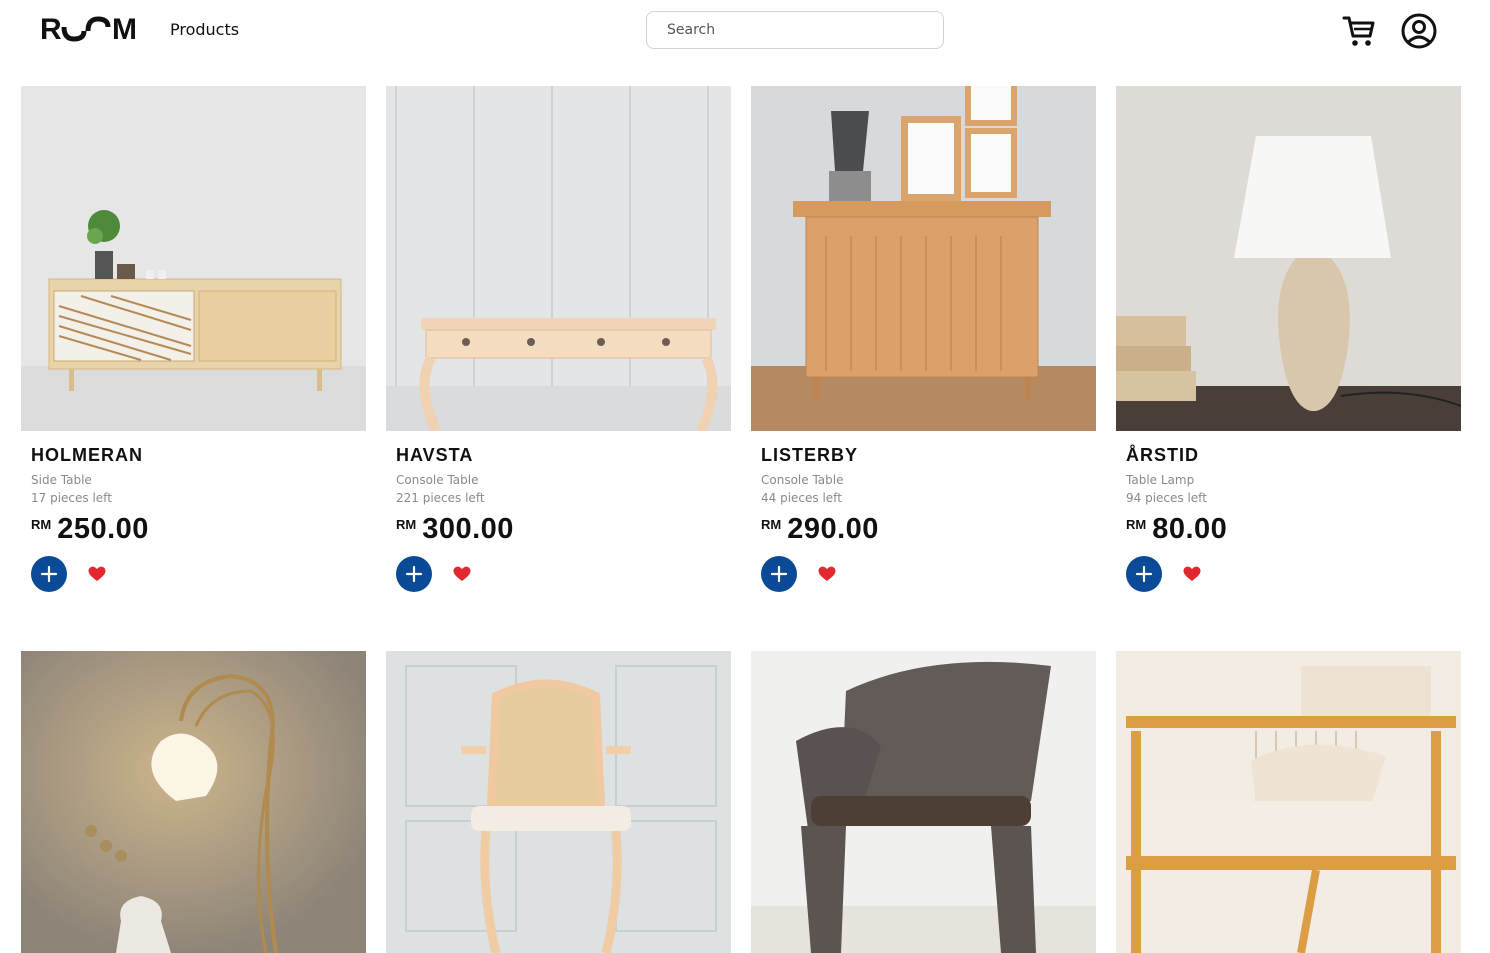 The height and width of the screenshot is (953, 1490). I want to click on price-amount: 250.00, so click(103, 529).